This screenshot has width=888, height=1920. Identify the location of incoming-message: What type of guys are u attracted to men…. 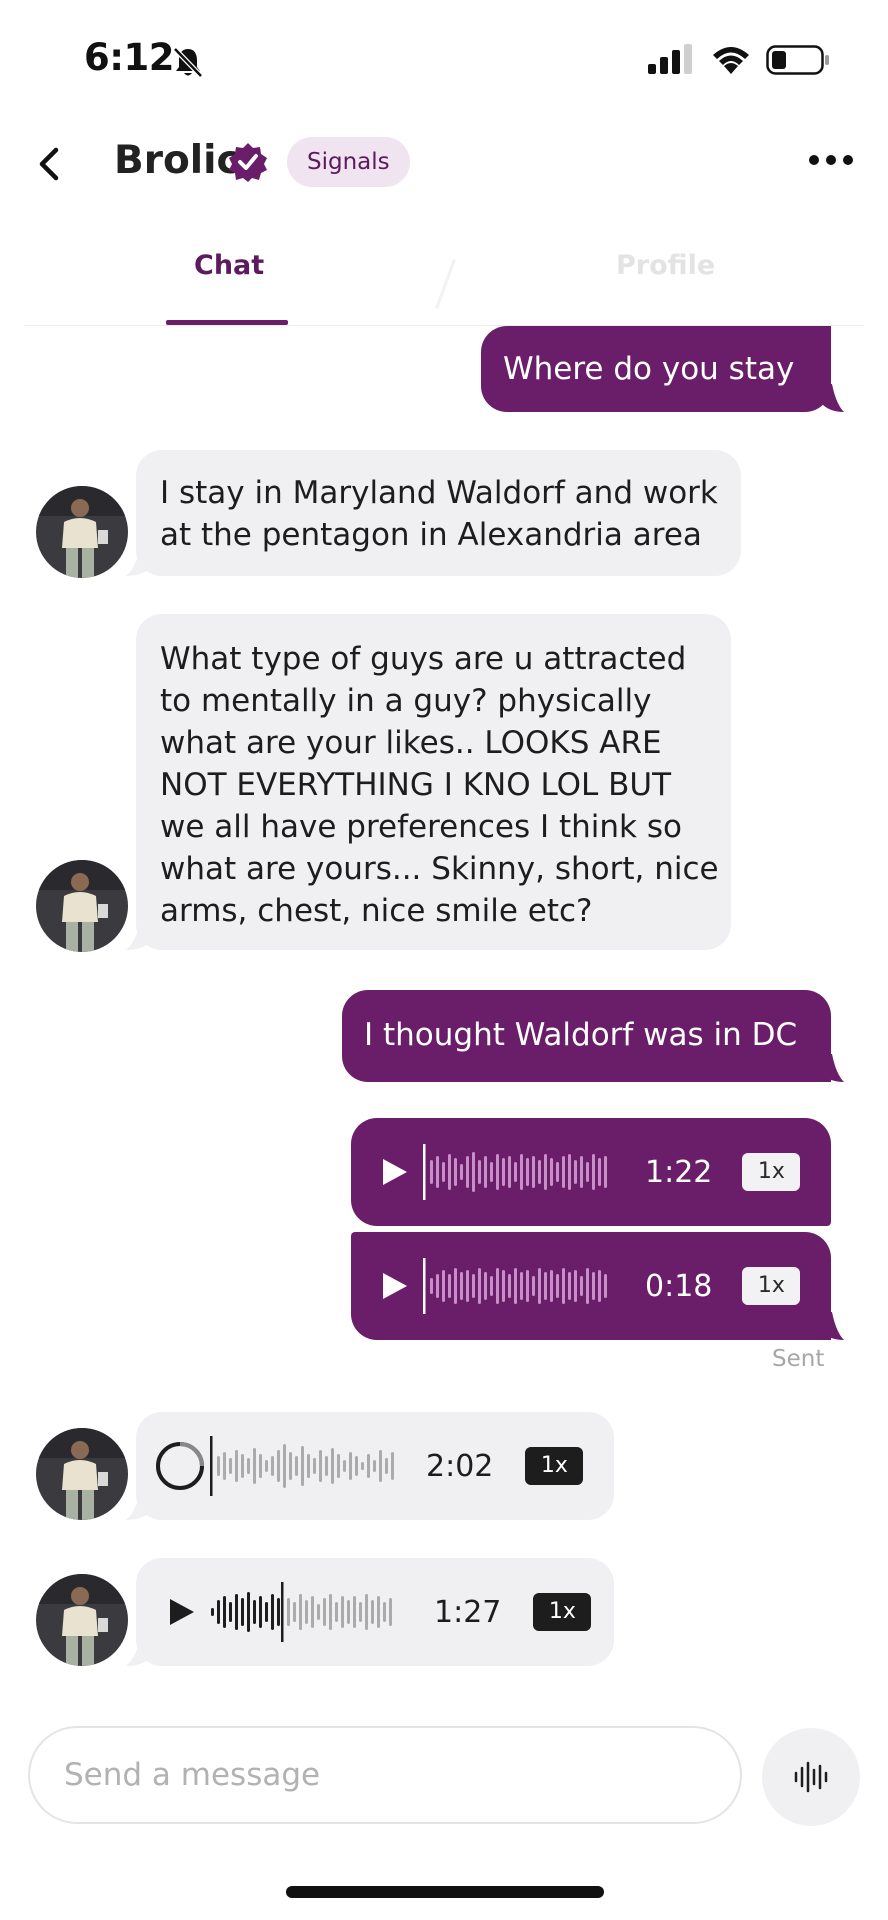
(433, 782).